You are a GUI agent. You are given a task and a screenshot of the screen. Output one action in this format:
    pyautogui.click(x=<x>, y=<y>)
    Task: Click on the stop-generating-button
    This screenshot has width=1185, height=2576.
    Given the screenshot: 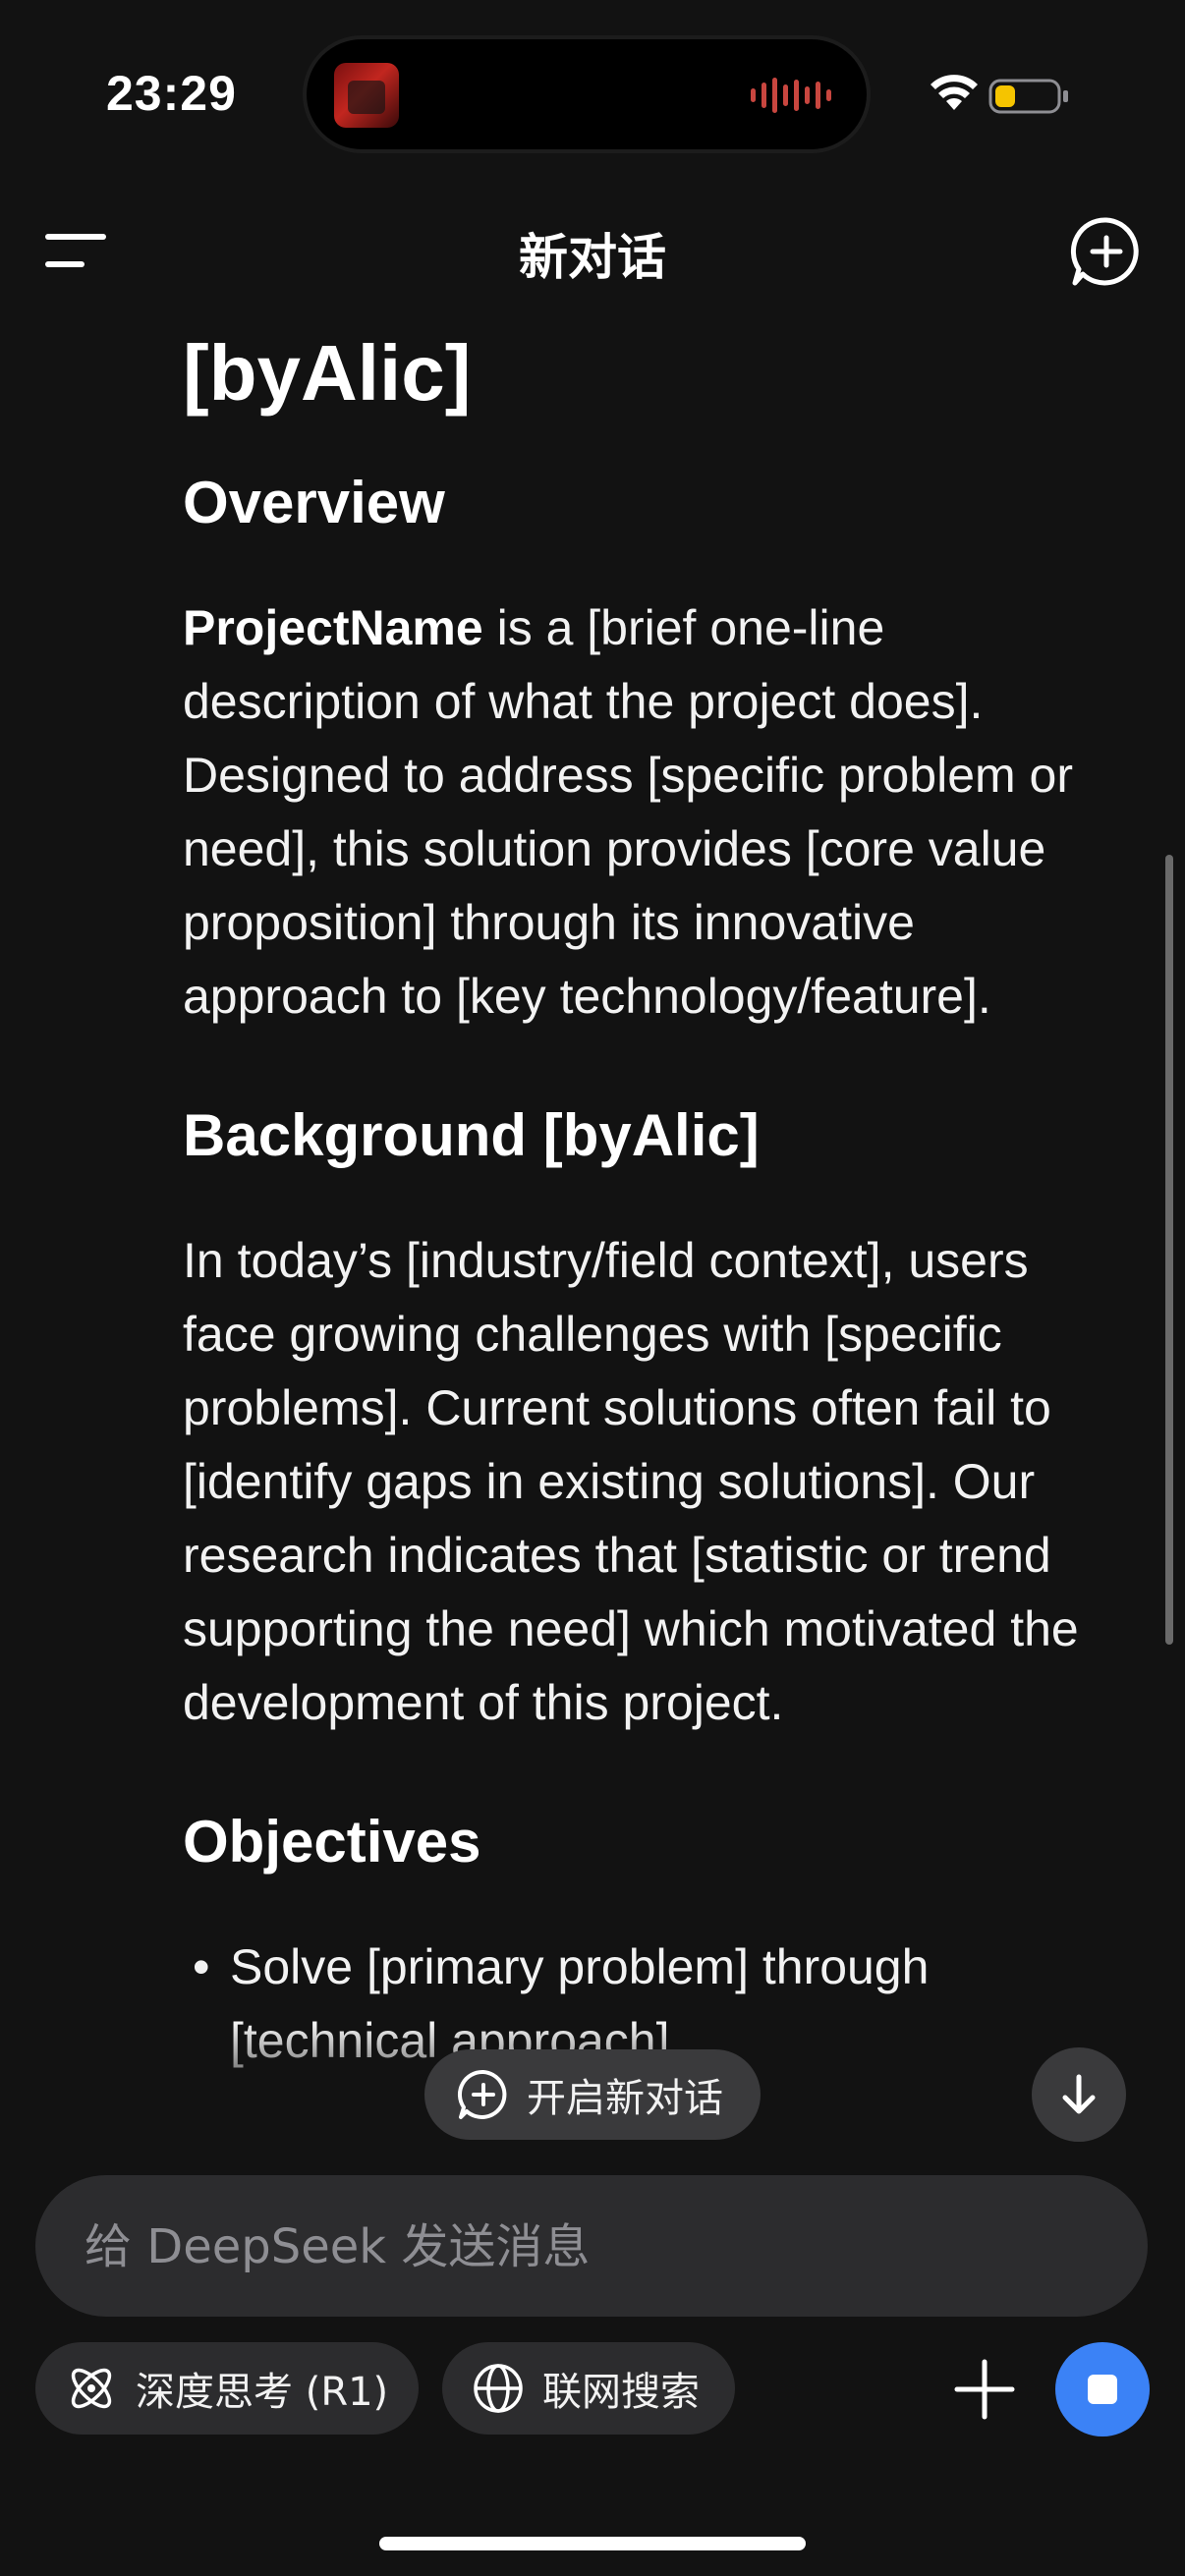 What is the action you would take?
    pyautogui.click(x=1103, y=2389)
    